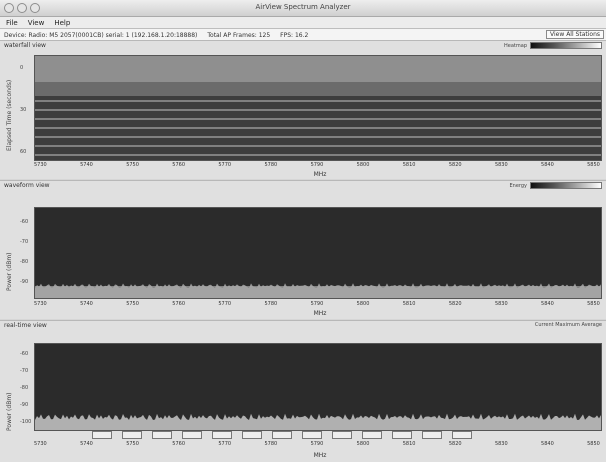 The height and width of the screenshot is (462, 606). Describe the element at coordinates (566, 185) in the screenshot. I see `energy-colorbar` at that location.